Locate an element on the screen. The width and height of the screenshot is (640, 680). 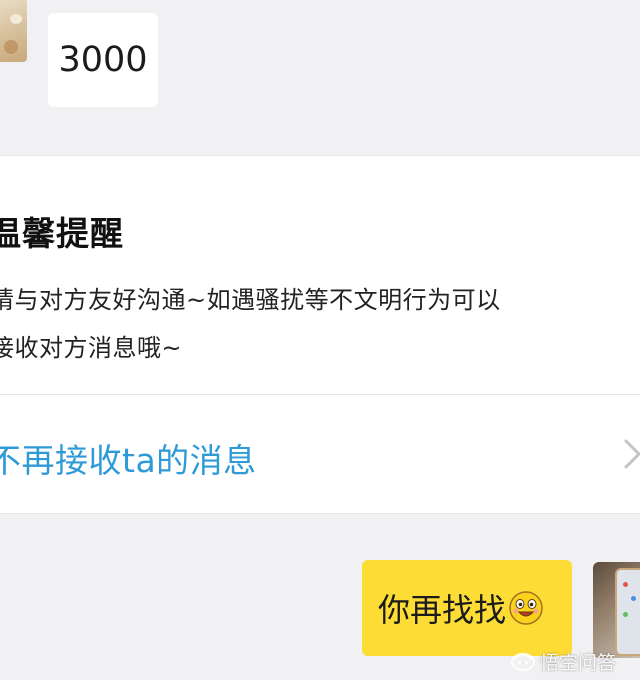
wukong-watermark: 悟空问答 is located at coordinates (563, 661).